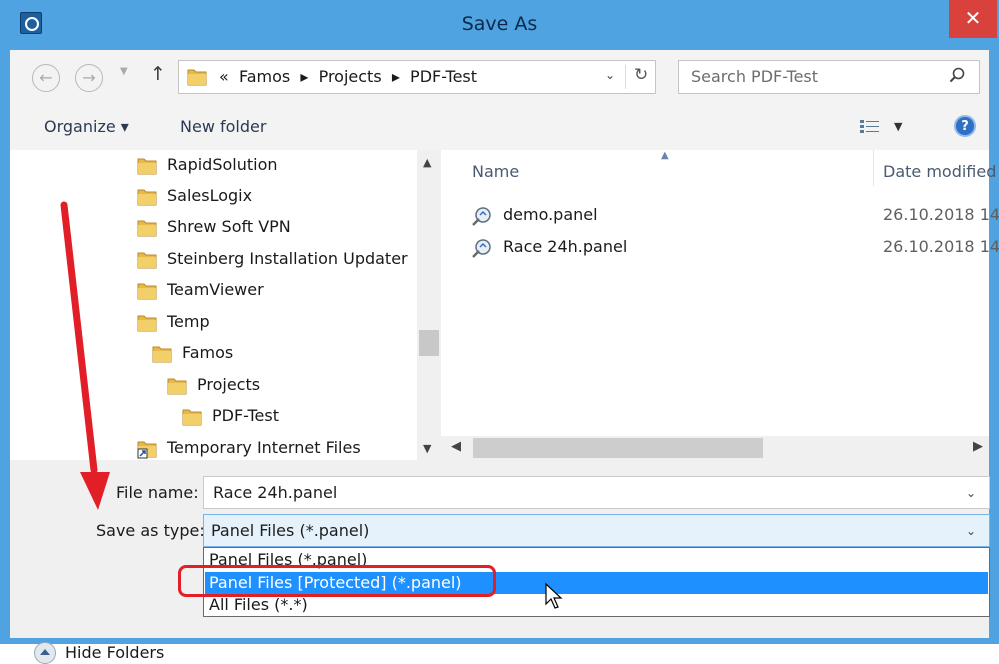 The image size is (999, 664). Describe the element at coordinates (618, 448) in the screenshot. I see `horizontal-scrollbar-thumb` at that location.